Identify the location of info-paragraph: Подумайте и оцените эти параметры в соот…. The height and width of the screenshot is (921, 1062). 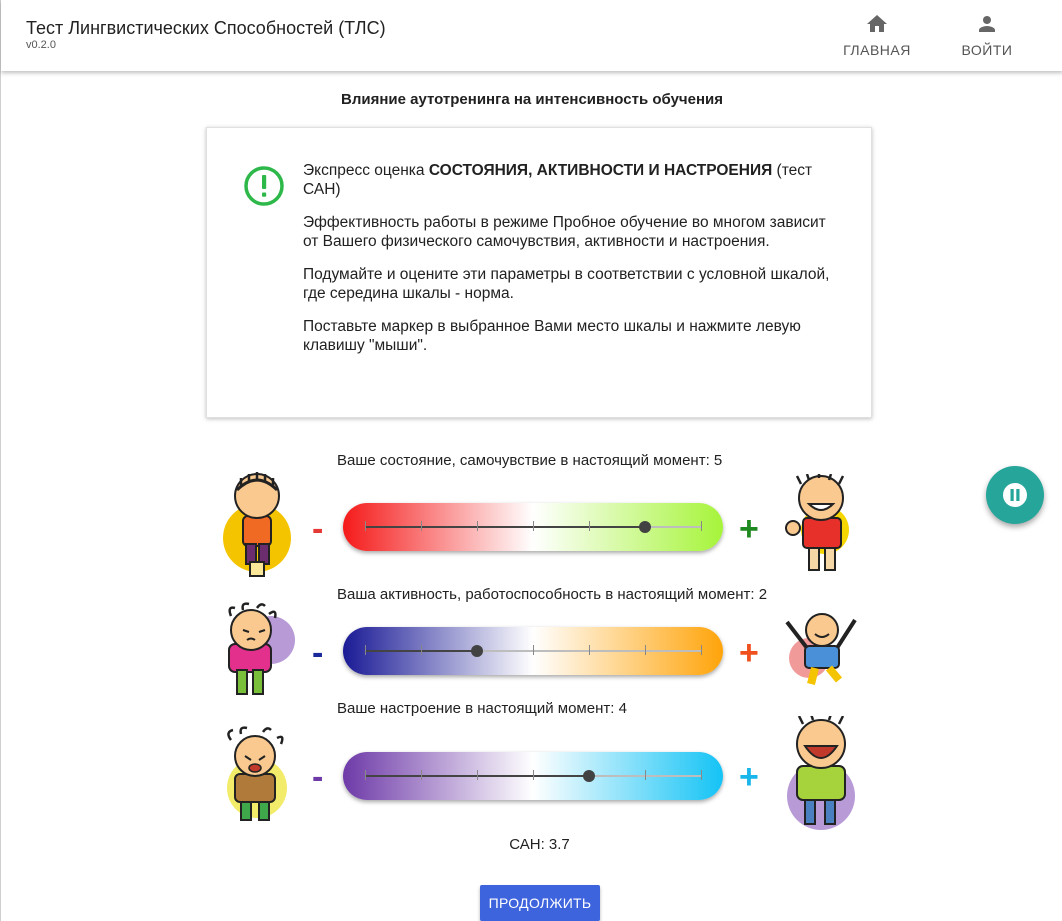
(566, 284).